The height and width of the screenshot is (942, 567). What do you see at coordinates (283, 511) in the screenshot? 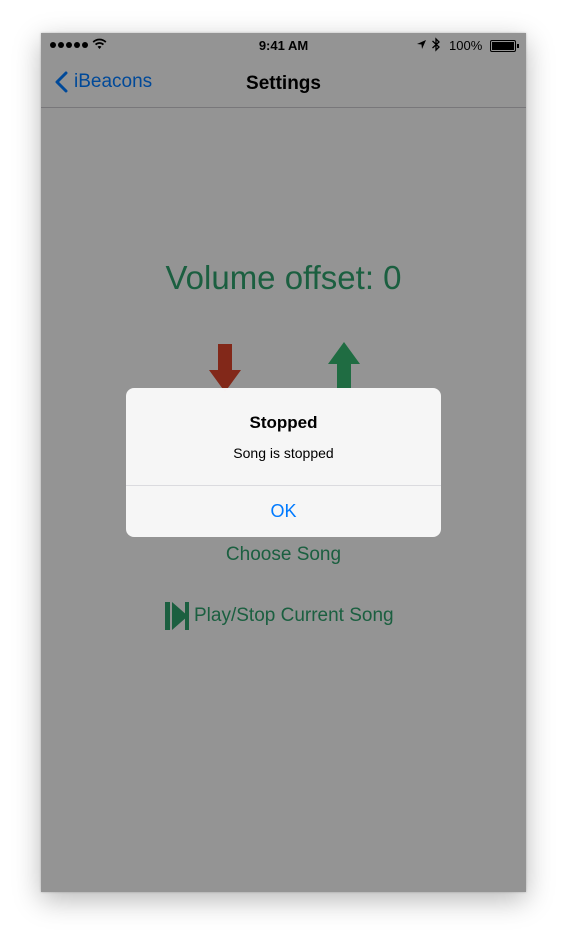
I see `ok-button: OK` at bounding box center [283, 511].